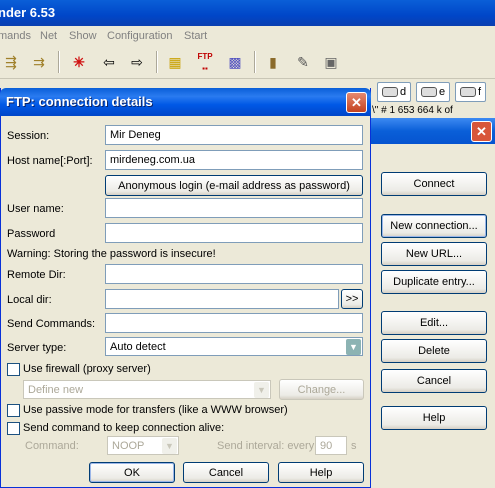 The image size is (495, 488). What do you see at coordinates (266, 446) in the screenshot?
I see `send-interval-label: Send interval: every` at bounding box center [266, 446].